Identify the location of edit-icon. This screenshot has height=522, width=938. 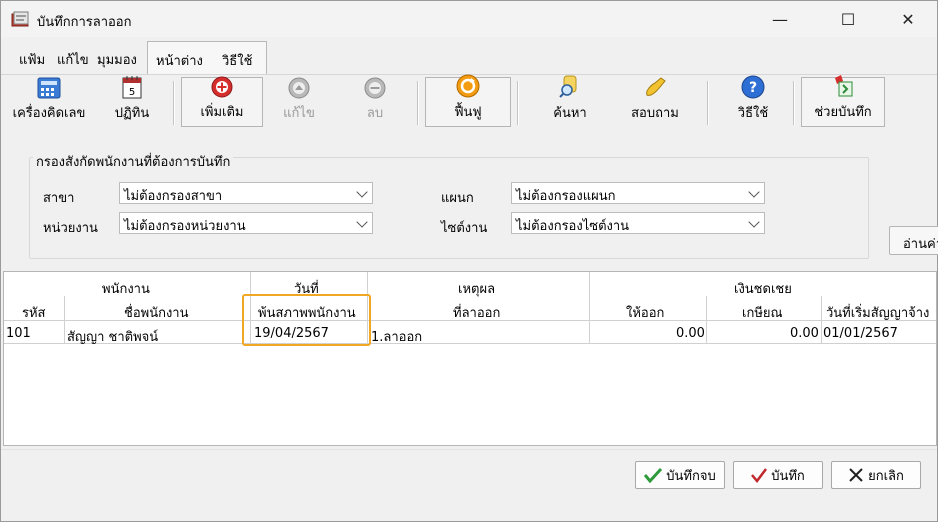
(299, 88).